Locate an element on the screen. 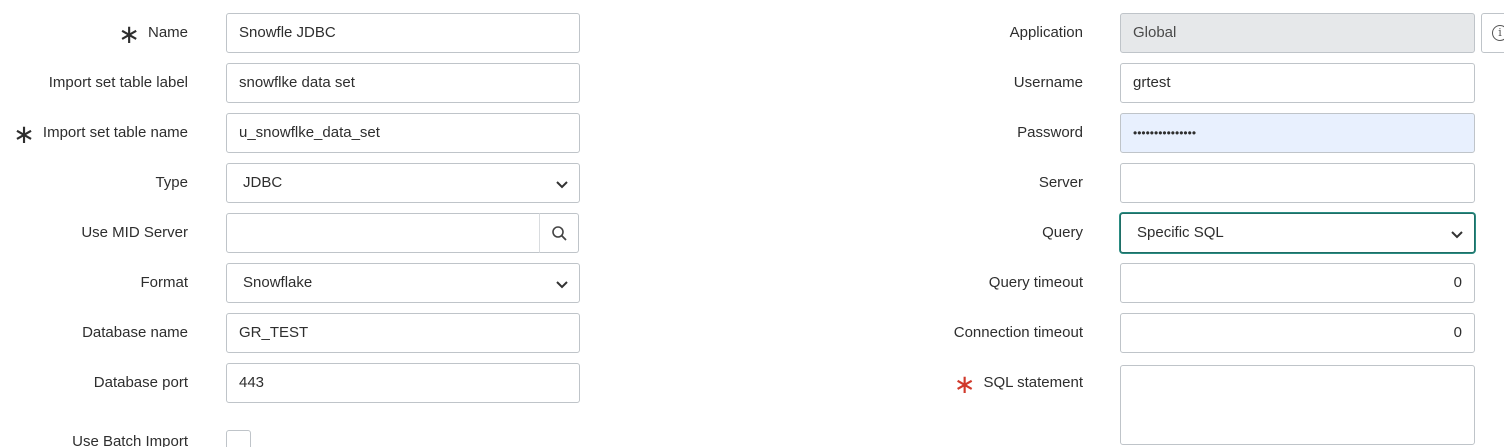 The image size is (1504, 447). name-label: ∗ Name is located at coordinates (153, 34).